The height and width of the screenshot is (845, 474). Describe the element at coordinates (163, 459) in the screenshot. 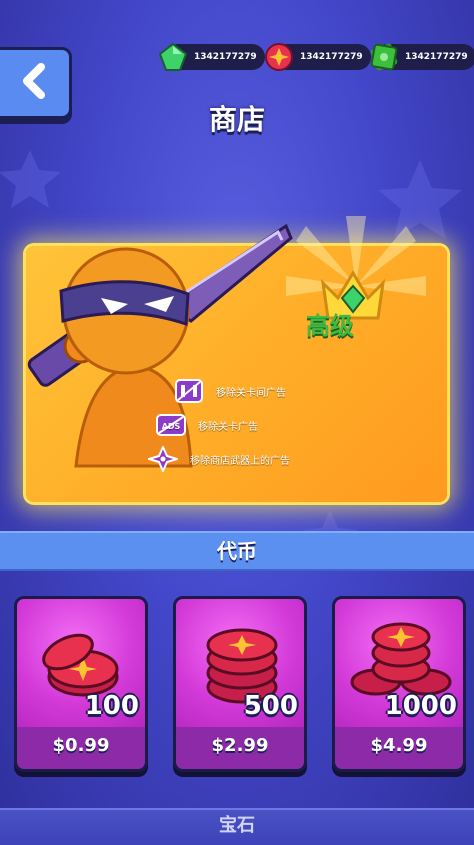

I see `shuriken-icon` at that location.